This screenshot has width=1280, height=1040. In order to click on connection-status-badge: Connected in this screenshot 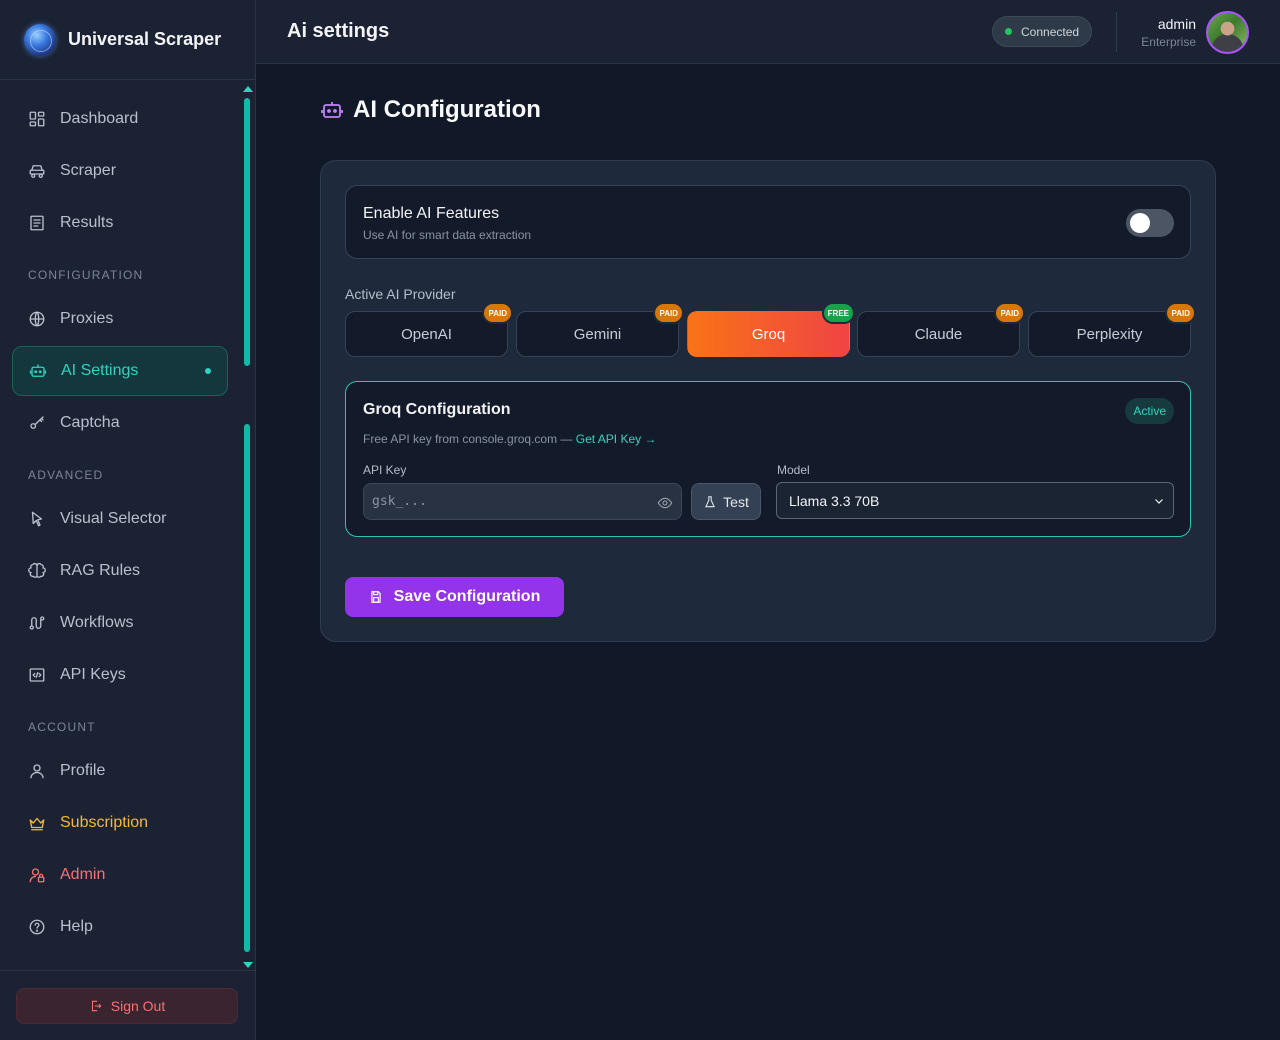, I will do `click(1042, 31)`.